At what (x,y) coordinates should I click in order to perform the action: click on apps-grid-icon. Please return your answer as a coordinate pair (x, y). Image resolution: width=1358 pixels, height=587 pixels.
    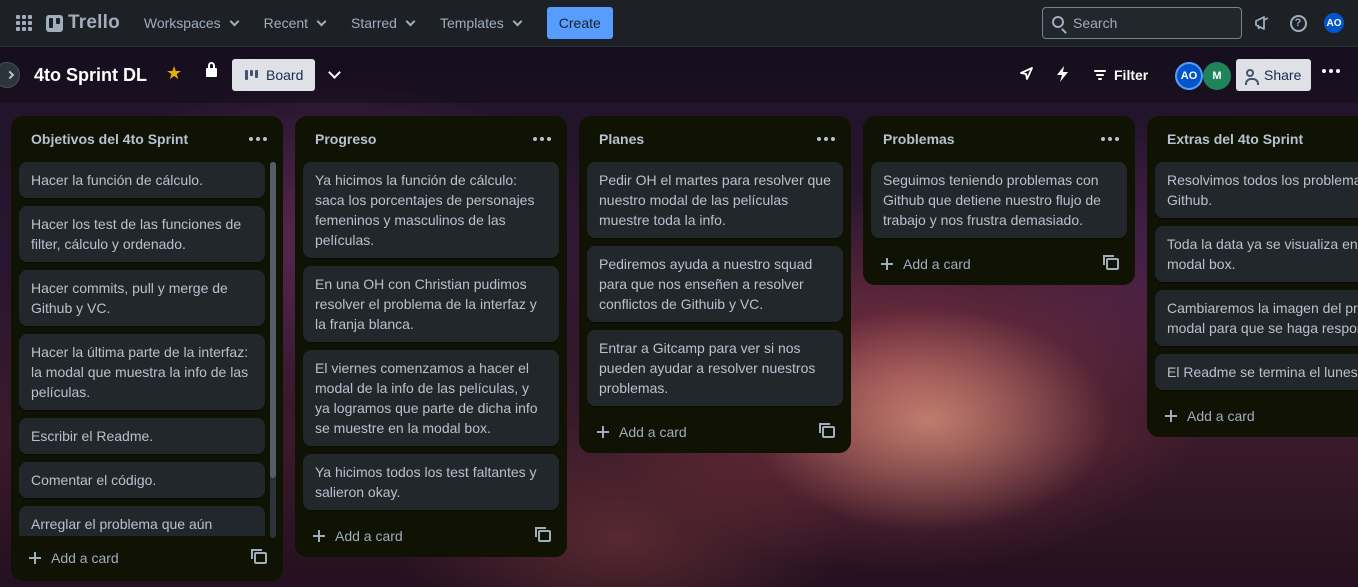
    Looking at the image, I should click on (24, 23).